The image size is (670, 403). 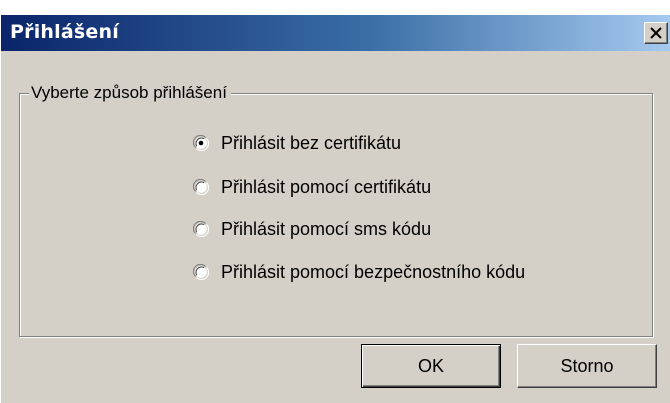 I want to click on group-legend: Vyberte způsob přihlášení, so click(x=130, y=93).